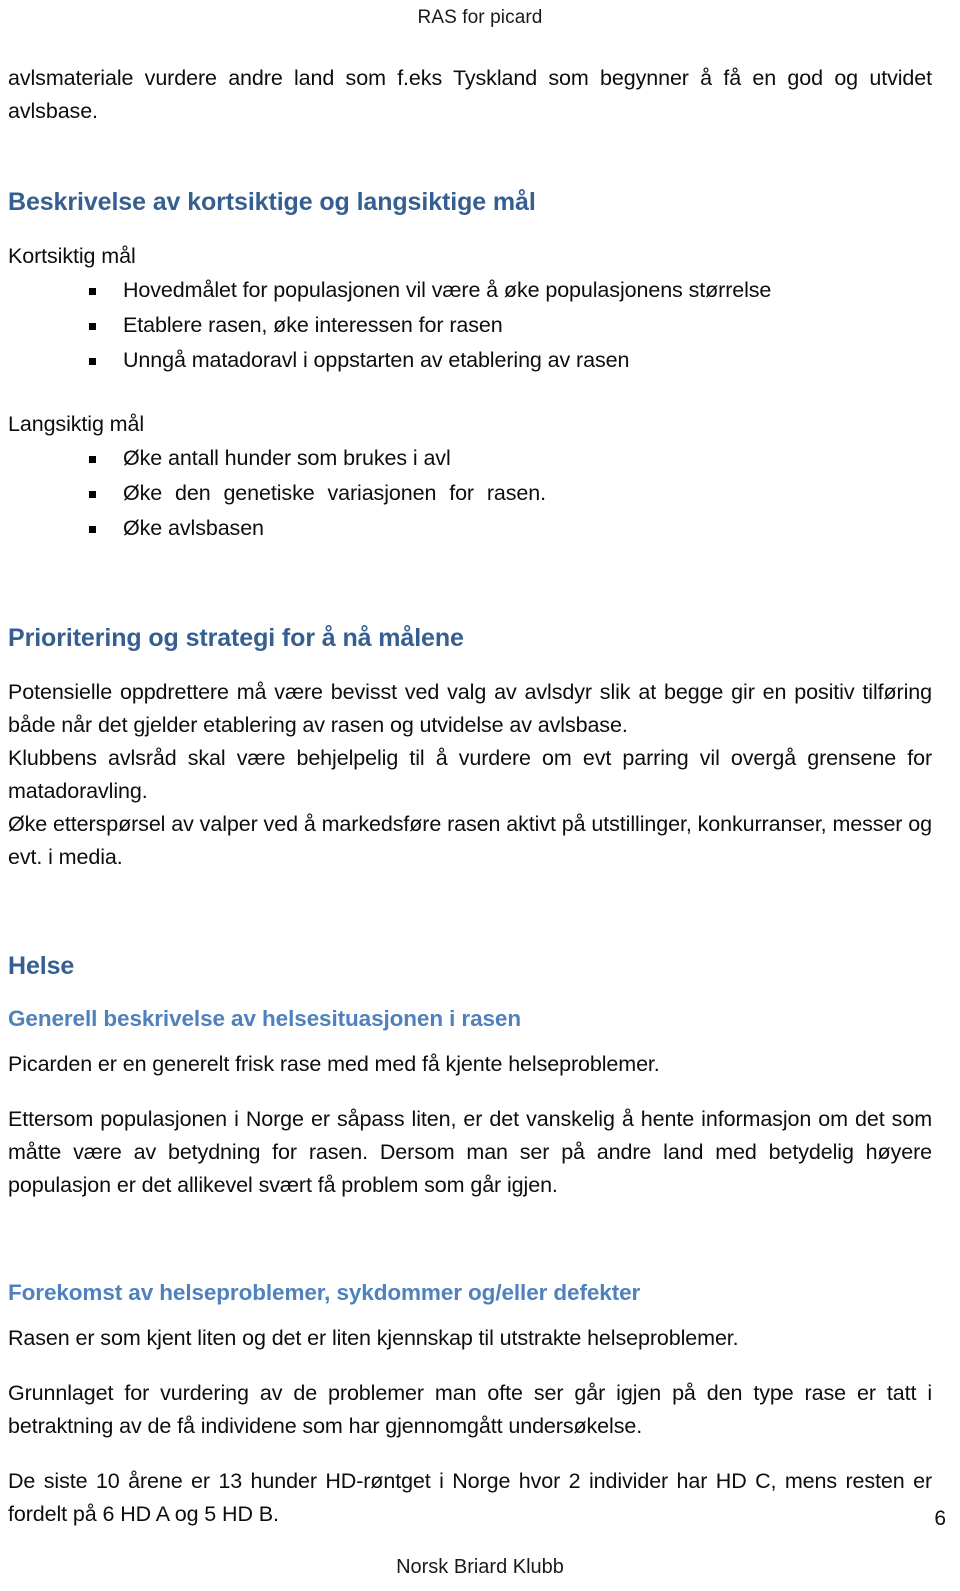 This screenshot has width=960, height=1591. I want to click on heading-strategy: Prioritering og strategi for å nå målene, so click(236, 638).